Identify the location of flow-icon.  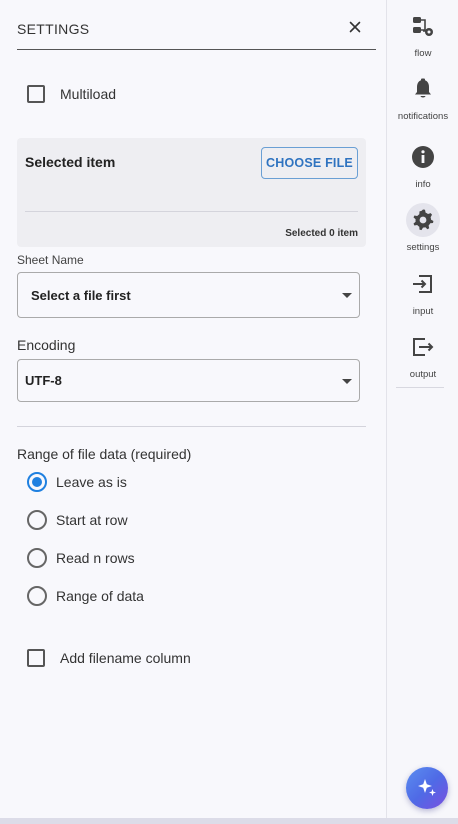
(423, 26).